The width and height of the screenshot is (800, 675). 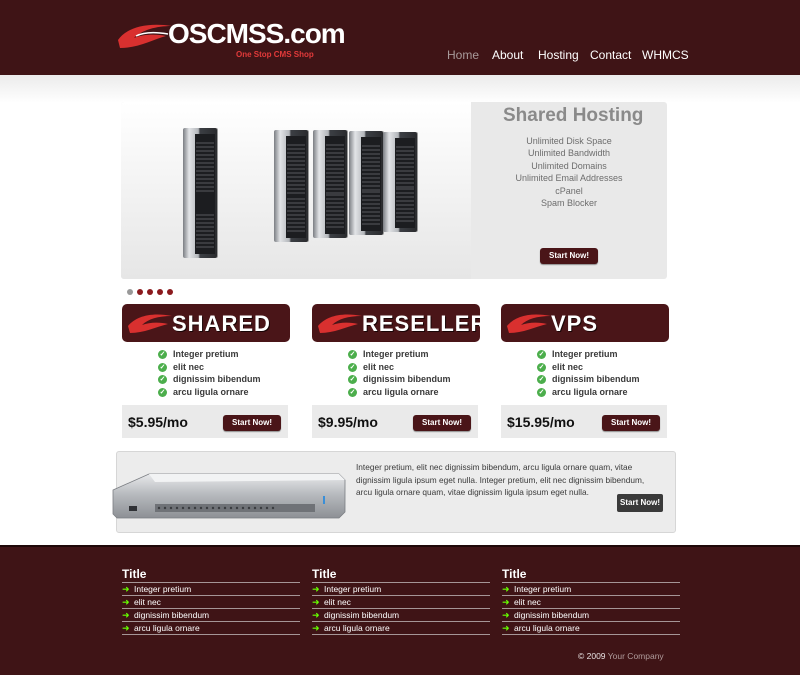 I want to click on rack-server-icon, so click(x=229, y=496).